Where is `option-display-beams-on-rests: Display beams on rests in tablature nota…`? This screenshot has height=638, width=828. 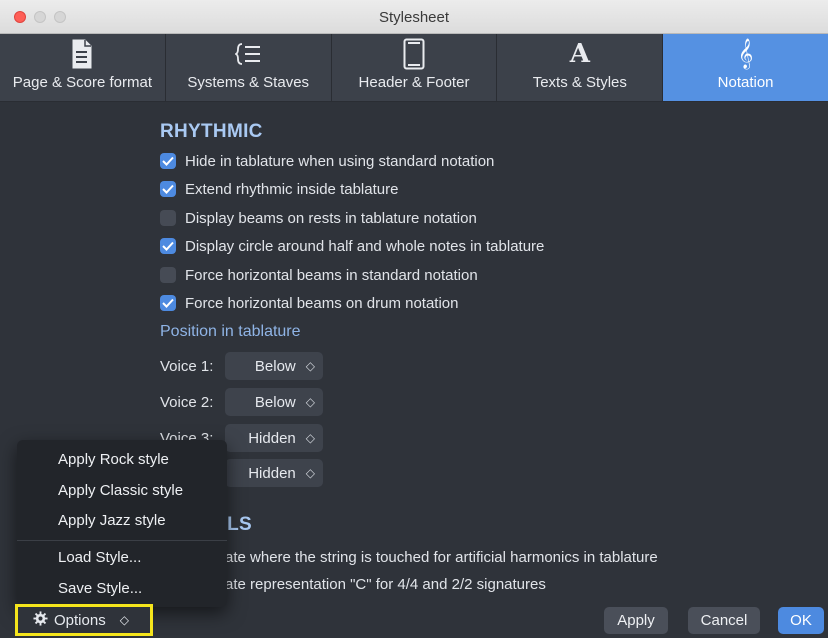
option-display-beams-on-rests: Display beams on rests in tablature nota… is located at coordinates (318, 218).